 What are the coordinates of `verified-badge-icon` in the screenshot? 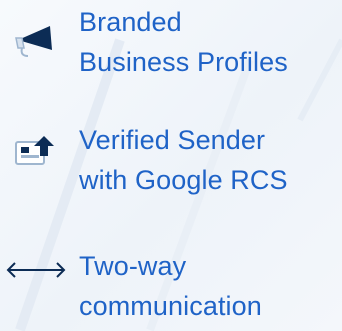 It's located at (34, 150).